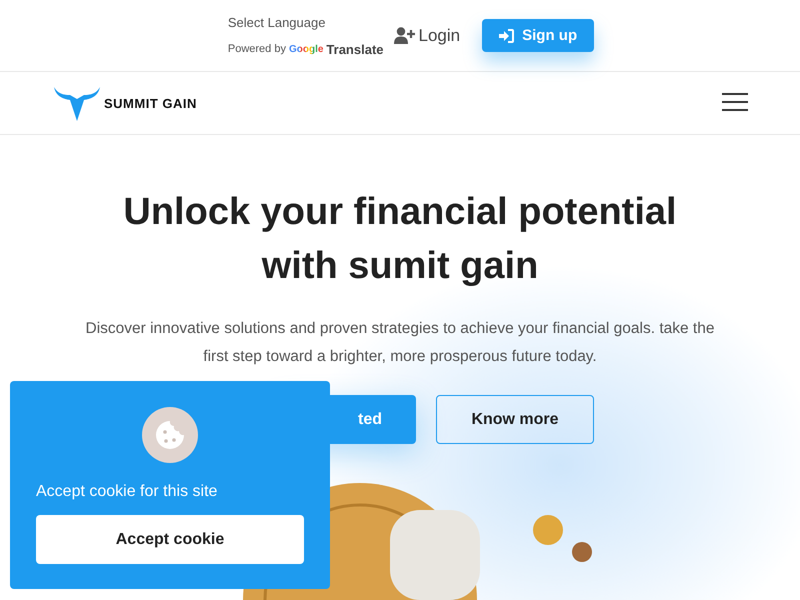 This screenshot has height=600, width=800. I want to click on accept-cookie-button: Accept cookie, so click(170, 539).